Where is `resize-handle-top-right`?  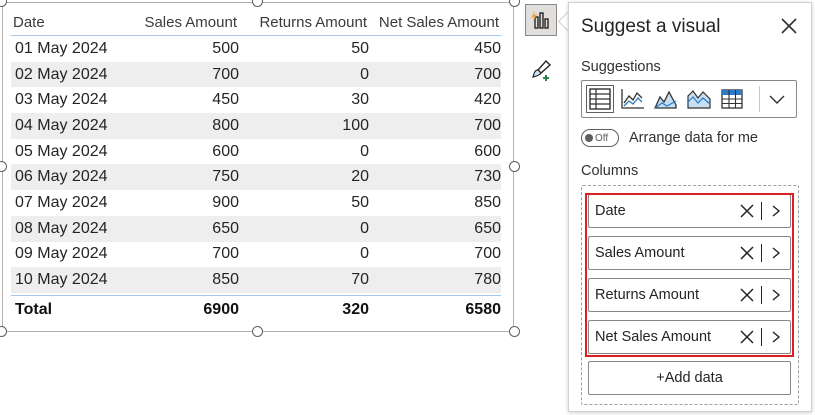 resize-handle-top-right is located at coordinates (514, 3).